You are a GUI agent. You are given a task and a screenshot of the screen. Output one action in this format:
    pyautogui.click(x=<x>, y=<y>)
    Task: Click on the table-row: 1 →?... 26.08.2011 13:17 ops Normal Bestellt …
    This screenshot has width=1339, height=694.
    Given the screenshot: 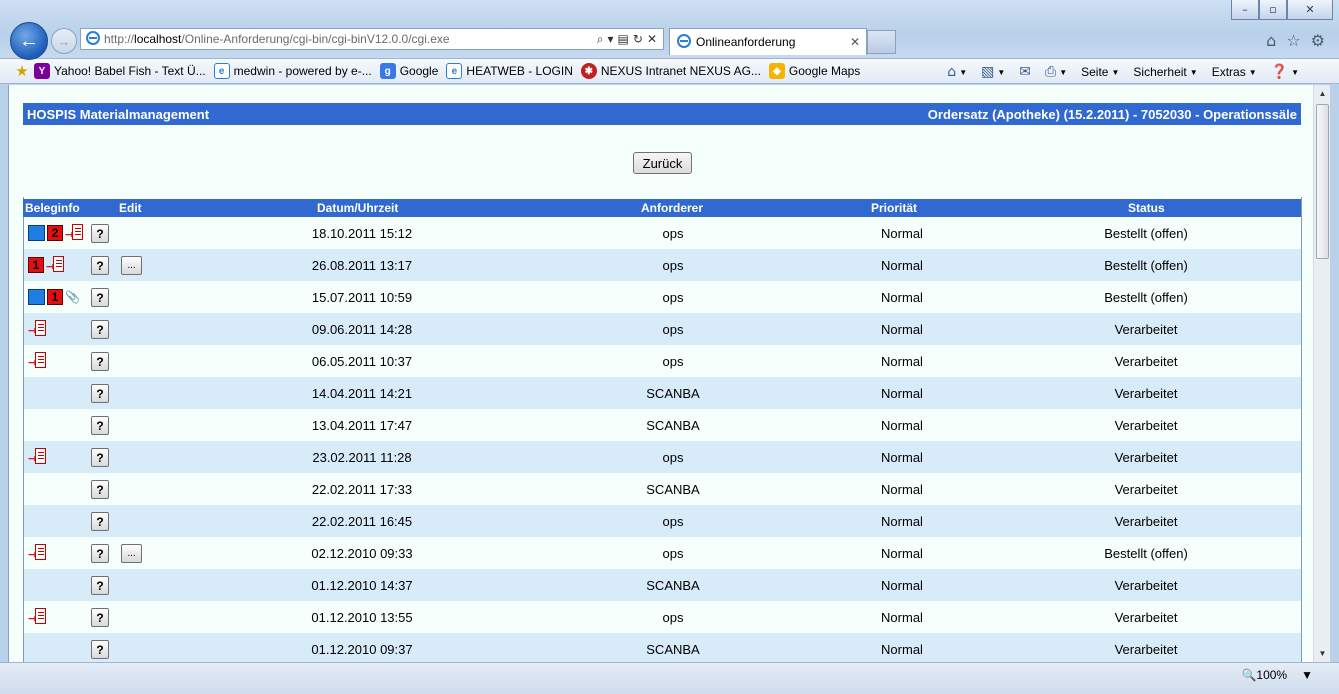 What is the action you would take?
    pyautogui.click(x=662, y=265)
    